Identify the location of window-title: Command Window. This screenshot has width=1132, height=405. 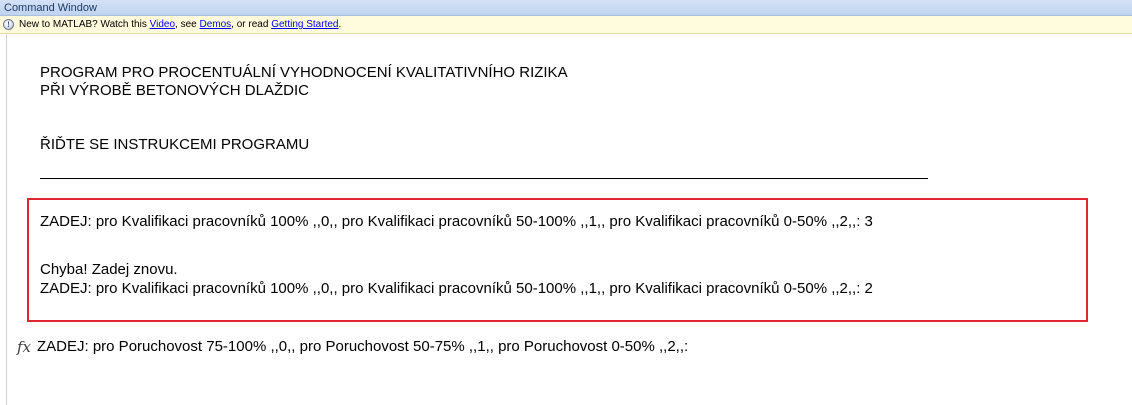
(50, 8).